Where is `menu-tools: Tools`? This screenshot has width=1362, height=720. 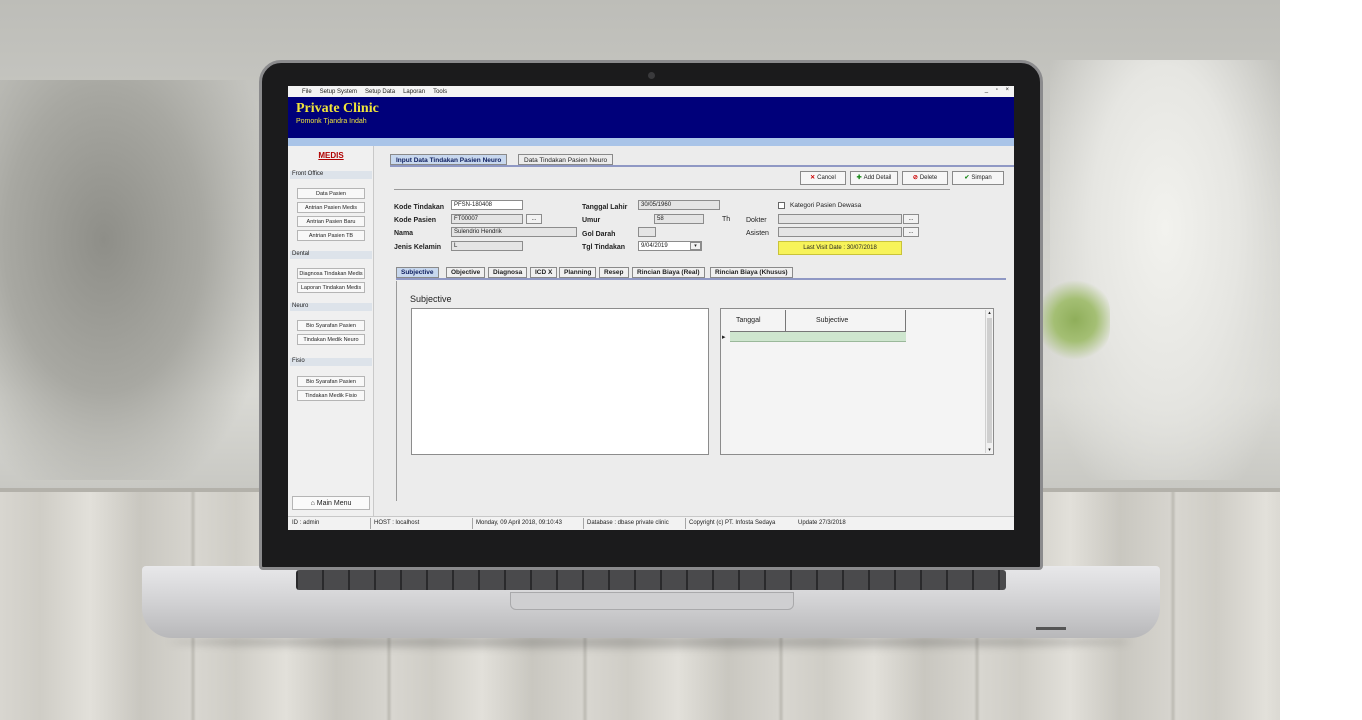
menu-tools: Tools is located at coordinates (440, 92).